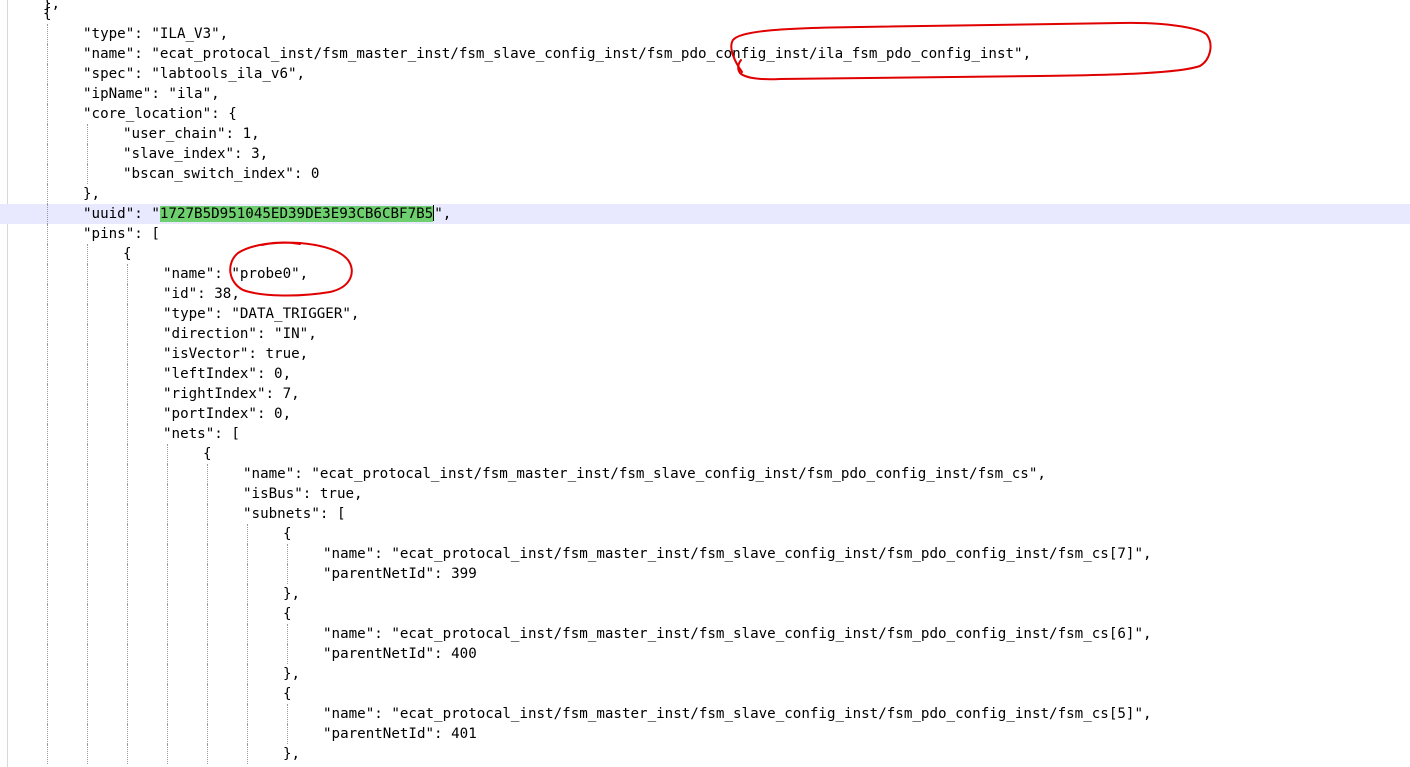 The image size is (1410, 767). What do you see at coordinates (287, 614) in the screenshot?
I see `code-text: {` at bounding box center [287, 614].